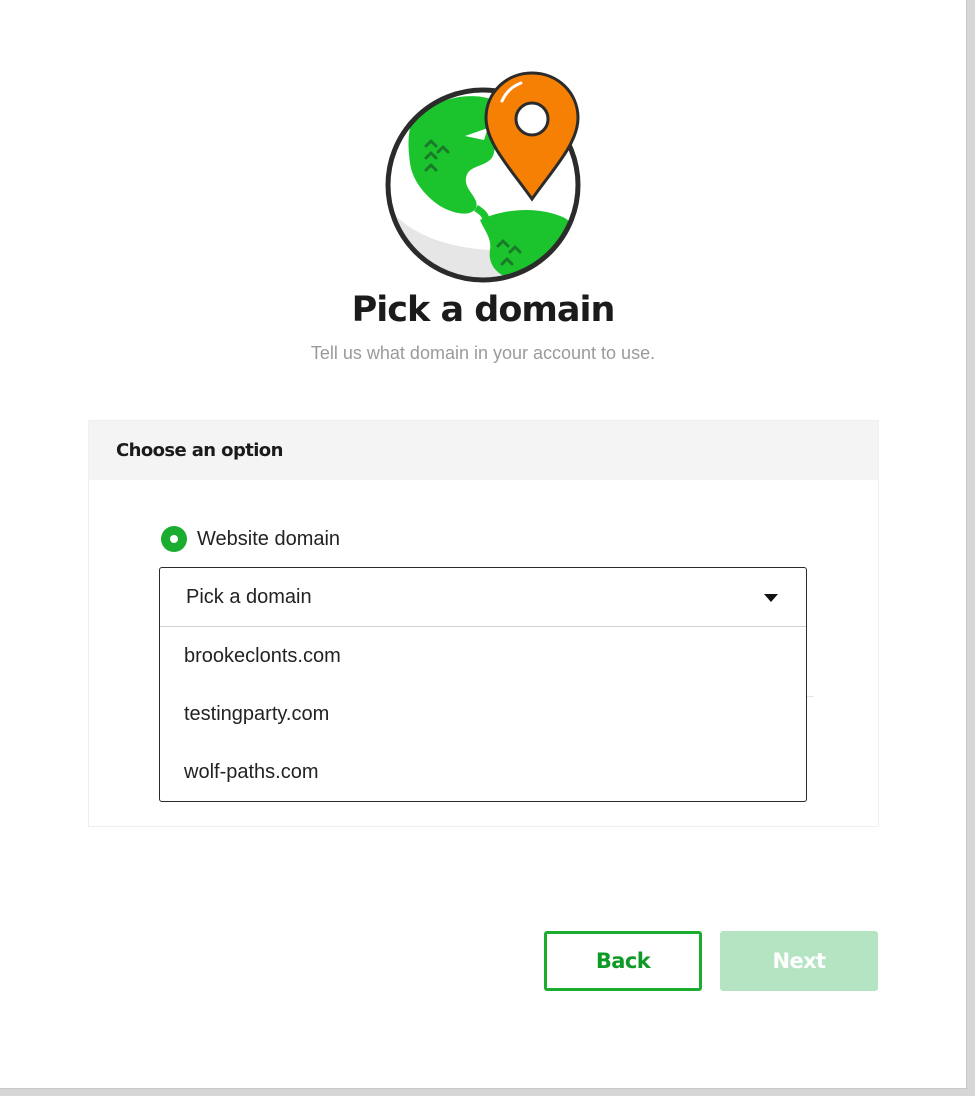  I want to click on dropdown-option: testingparty.com, so click(483, 714).